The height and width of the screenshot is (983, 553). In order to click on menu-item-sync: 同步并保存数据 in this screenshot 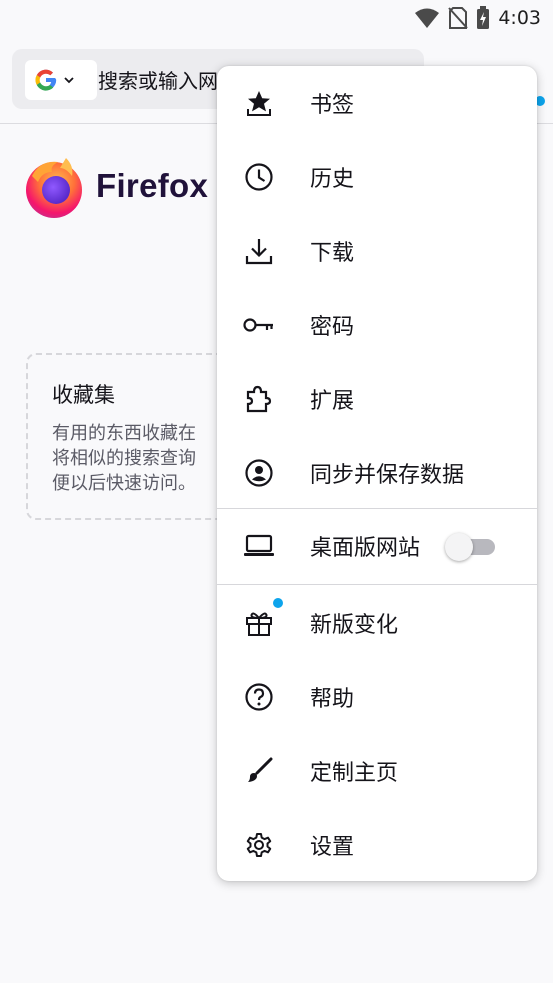, I will do `click(377, 473)`.